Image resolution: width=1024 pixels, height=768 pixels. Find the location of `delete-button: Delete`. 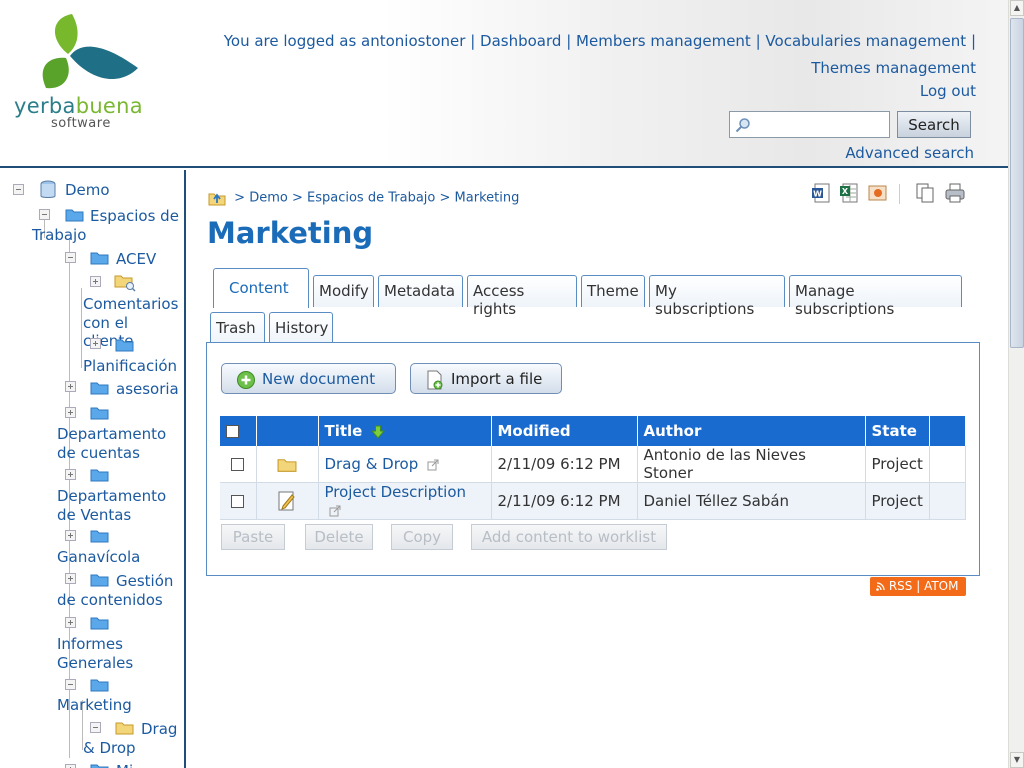

delete-button: Delete is located at coordinates (339, 537).